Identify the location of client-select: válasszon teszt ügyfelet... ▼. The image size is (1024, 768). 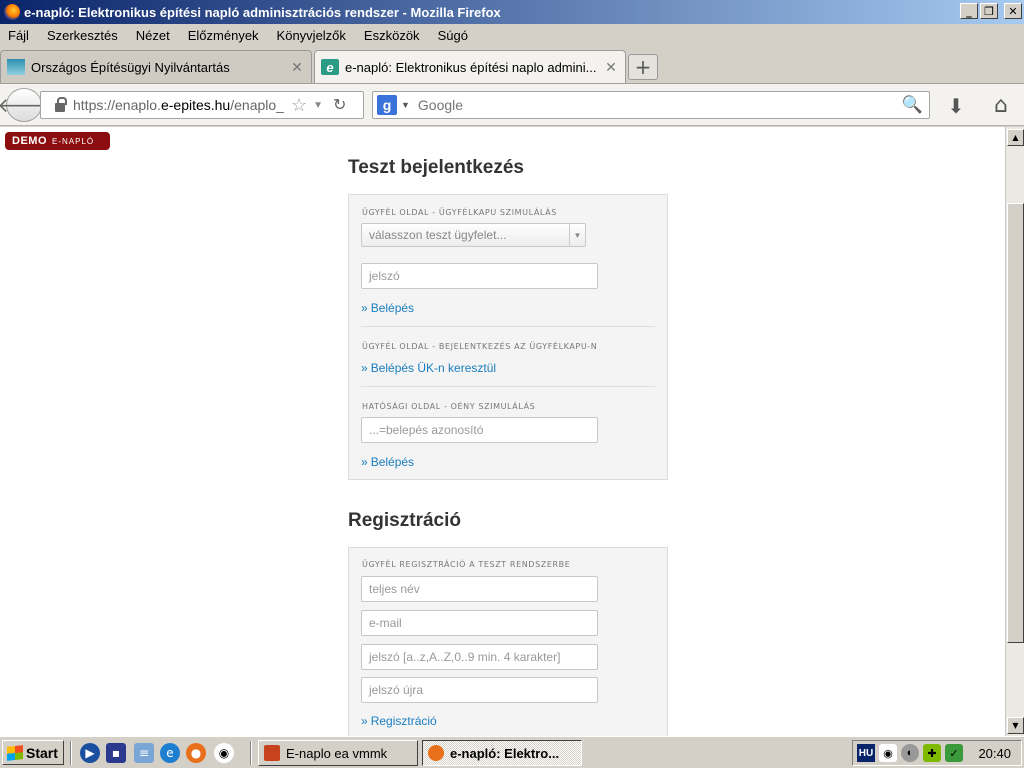
(473, 235).